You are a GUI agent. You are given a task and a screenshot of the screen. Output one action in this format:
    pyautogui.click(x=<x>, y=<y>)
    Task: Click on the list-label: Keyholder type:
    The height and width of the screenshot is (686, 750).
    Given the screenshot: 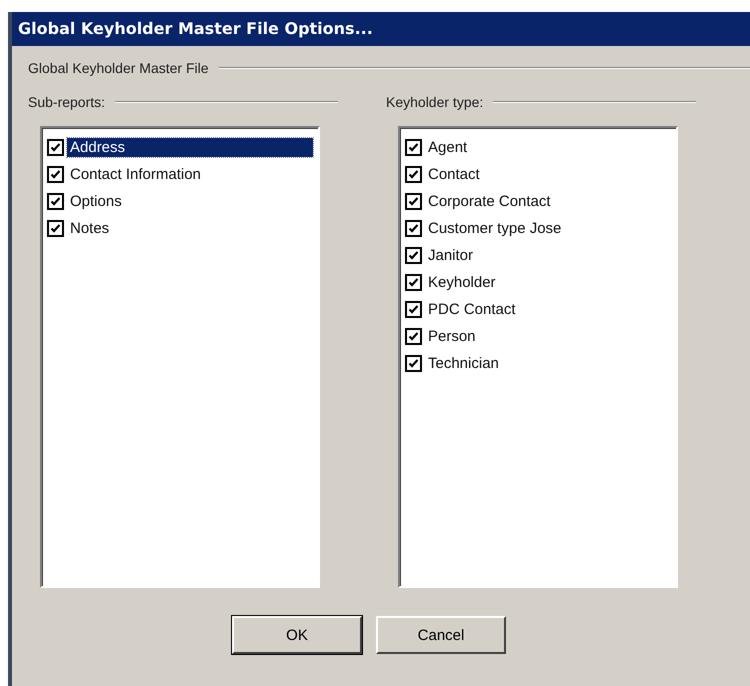 What is the action you would take?
    pyautogui.click(x=435, y=102)
    